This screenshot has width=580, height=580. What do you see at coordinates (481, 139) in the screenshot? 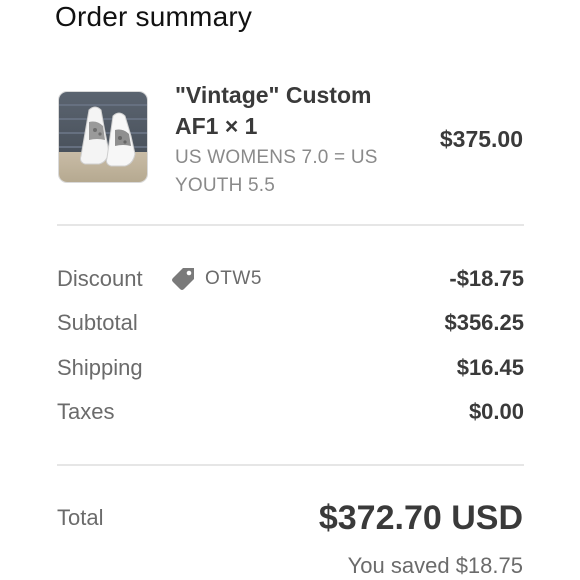
I see `product-price: $375.00` at bounding box center [481, 139].